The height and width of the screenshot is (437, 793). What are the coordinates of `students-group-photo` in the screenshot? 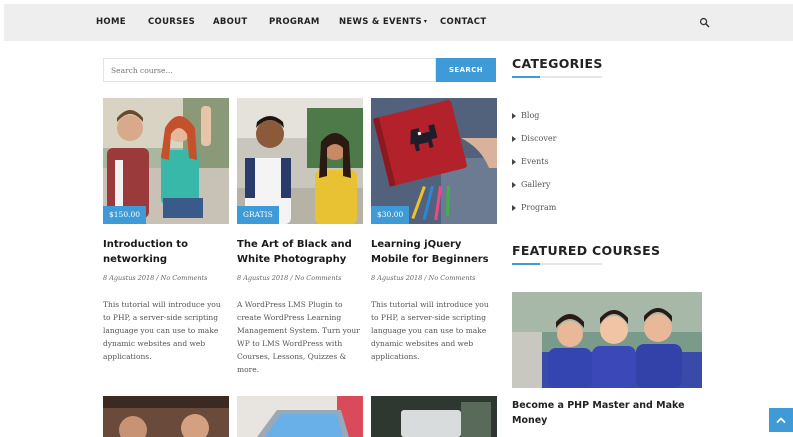 It's located at (607, 340).